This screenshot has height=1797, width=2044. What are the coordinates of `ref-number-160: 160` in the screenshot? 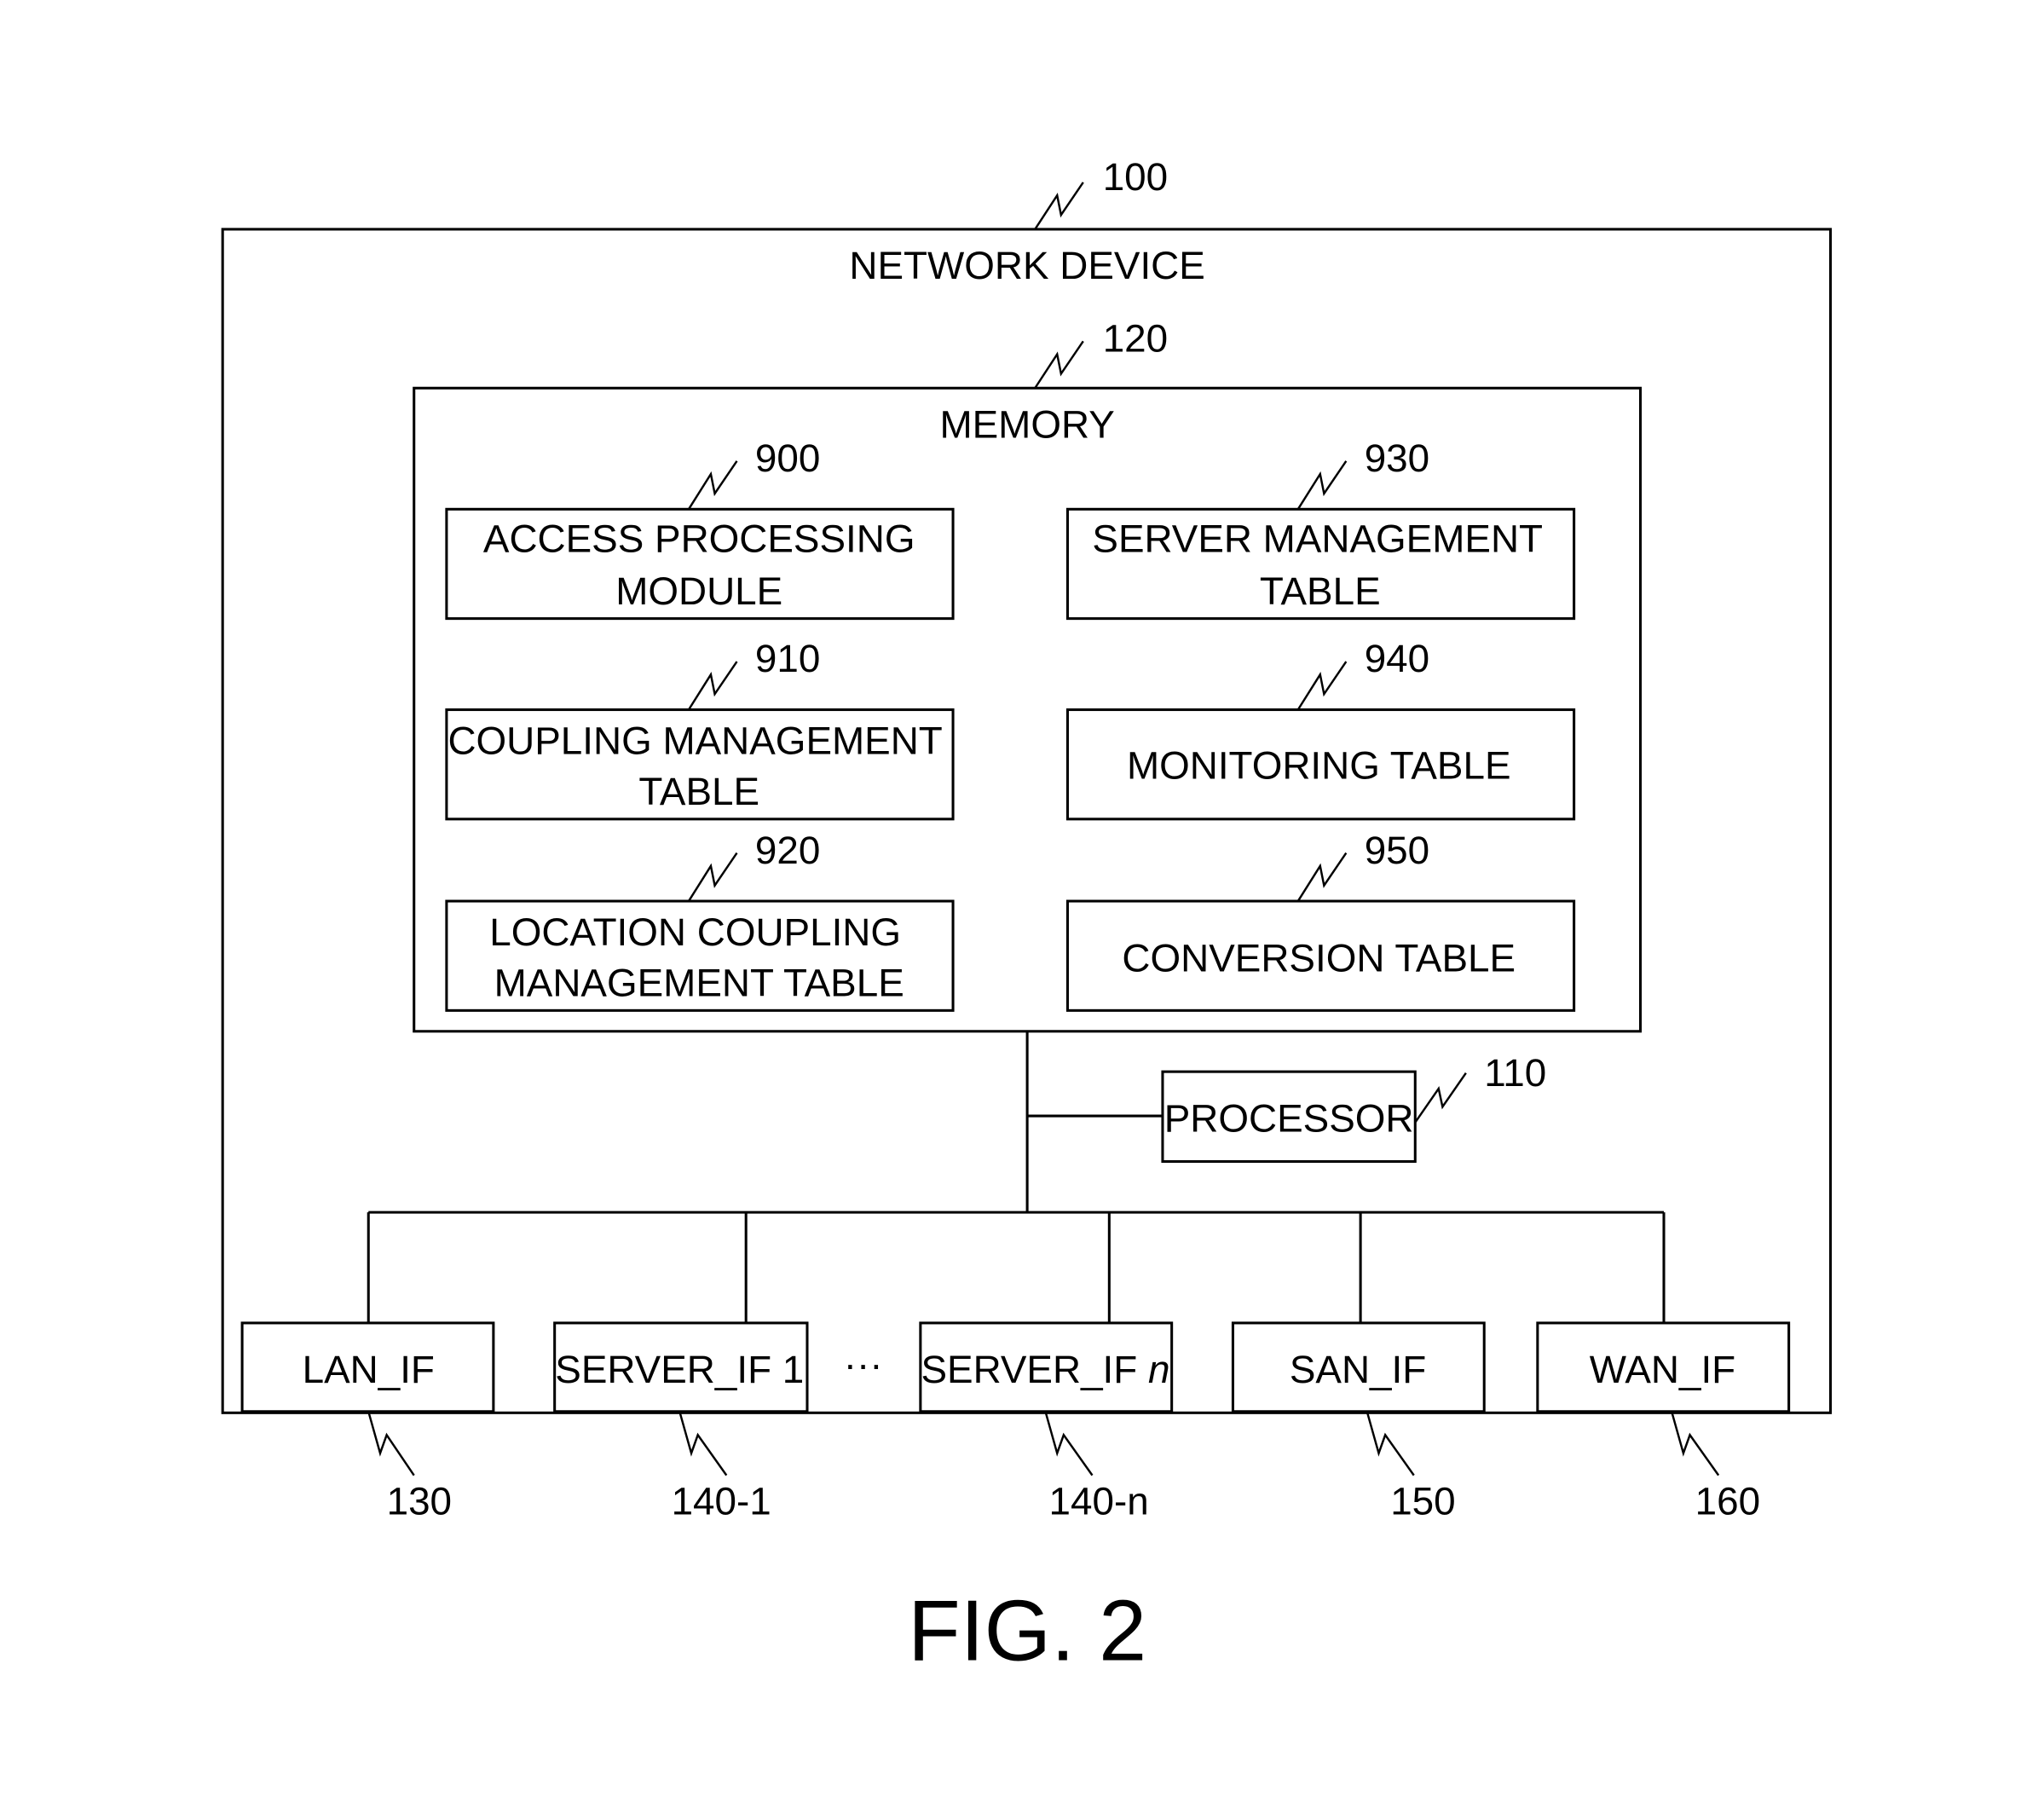 It's located at (1727, 1501).